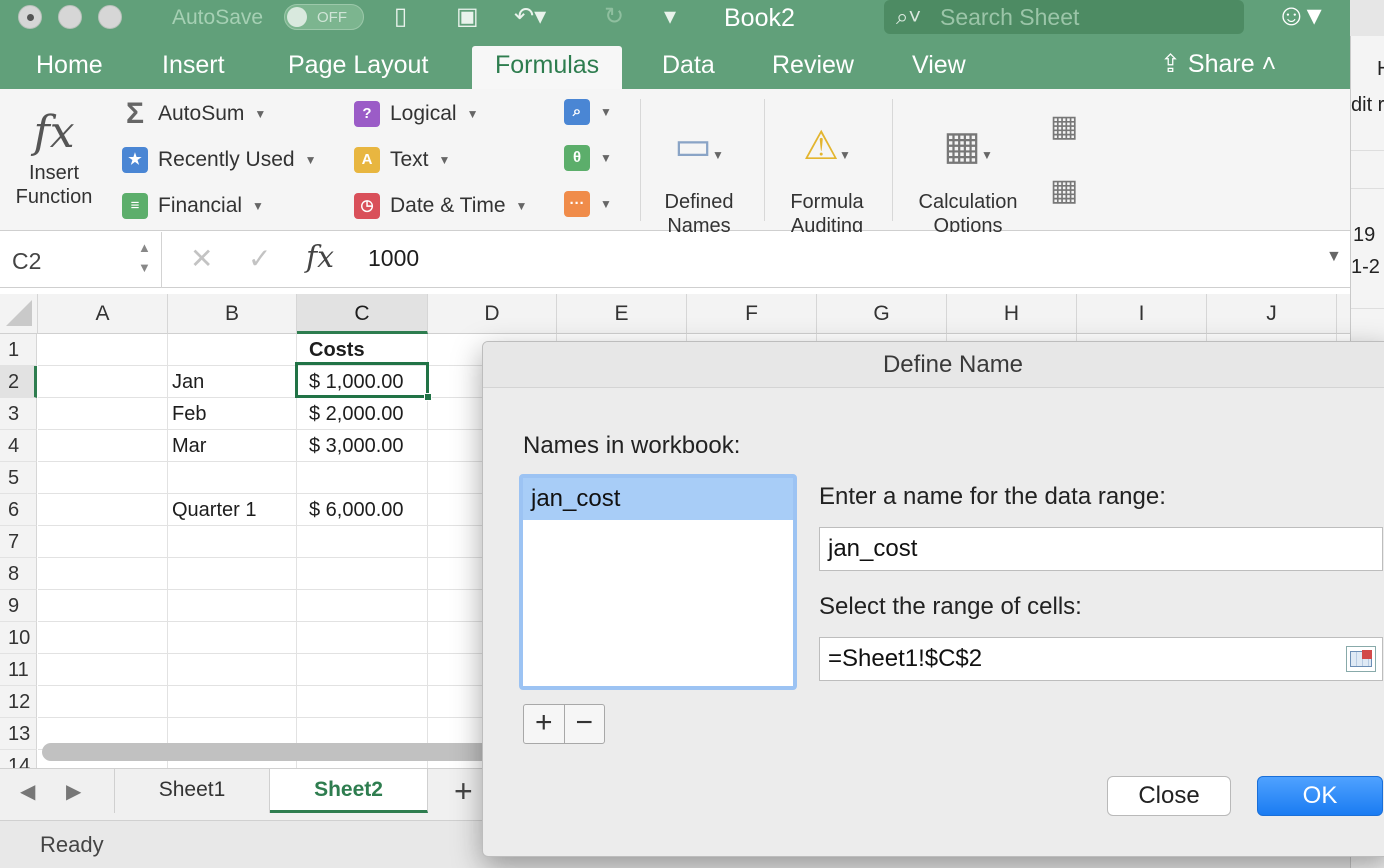  I want to click on row-header-11: 11, so click(18, 670).